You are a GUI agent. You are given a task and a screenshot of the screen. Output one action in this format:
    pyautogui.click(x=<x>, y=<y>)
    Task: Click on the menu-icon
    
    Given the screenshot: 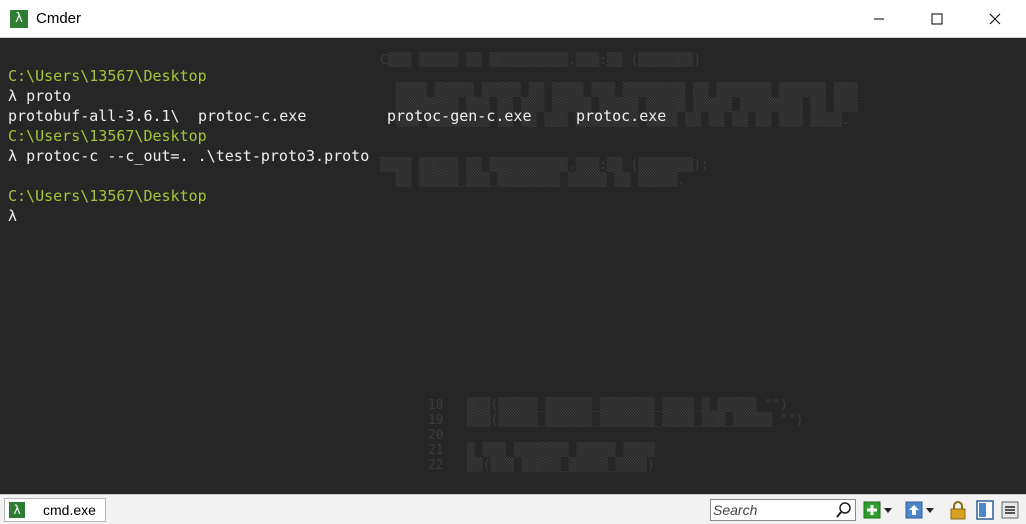 What is the action you would take?
    pyautogui.click(x=1010, y=510)
    